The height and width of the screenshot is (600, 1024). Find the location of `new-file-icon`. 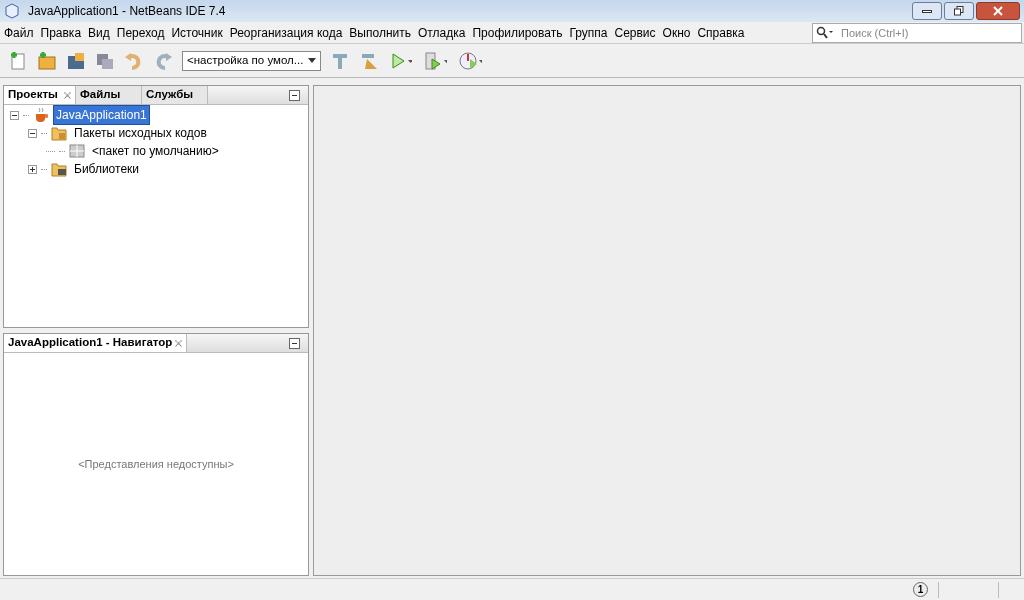

new-file-icon is located at coordinates (18, 60).